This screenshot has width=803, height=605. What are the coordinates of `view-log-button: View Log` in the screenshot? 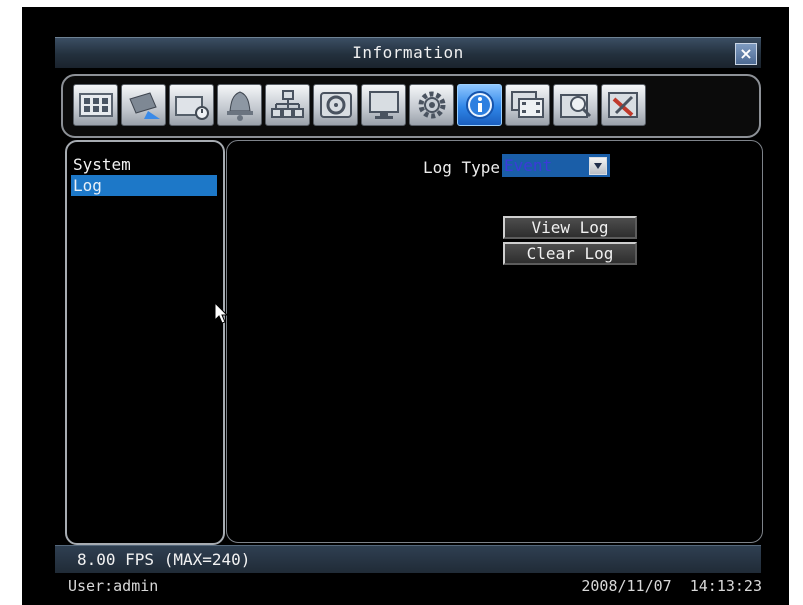 It's located at (570, 227).